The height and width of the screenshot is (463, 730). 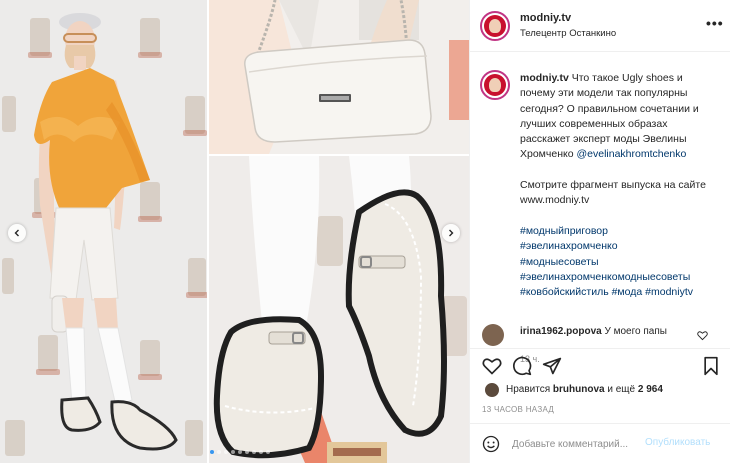 I want to click on likes-text: Нравится bruhunova и ещё 2 964, so click(x=584, y=389).